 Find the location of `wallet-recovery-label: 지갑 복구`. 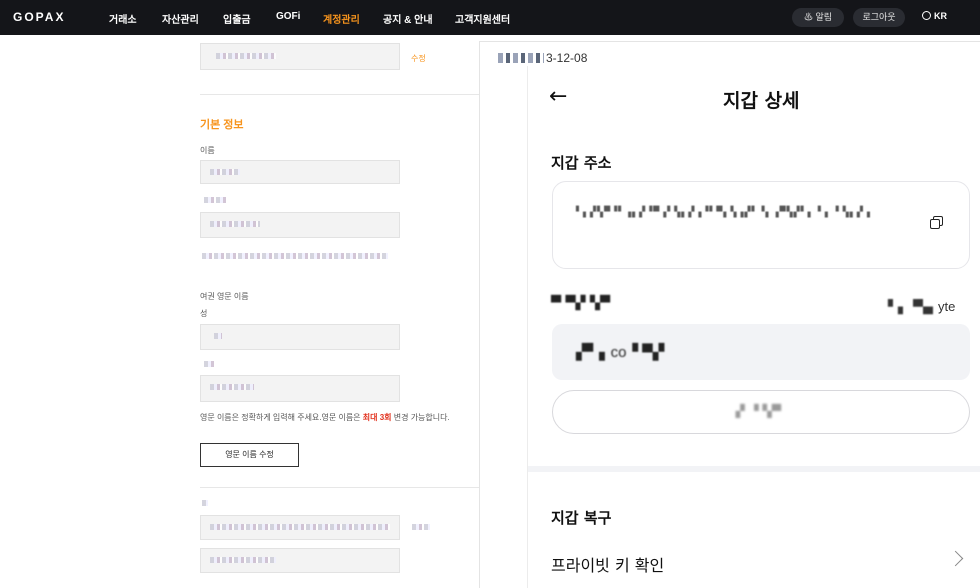

wallet-recovery-label: 지갑 복구 is located at coordinates (581, 518).